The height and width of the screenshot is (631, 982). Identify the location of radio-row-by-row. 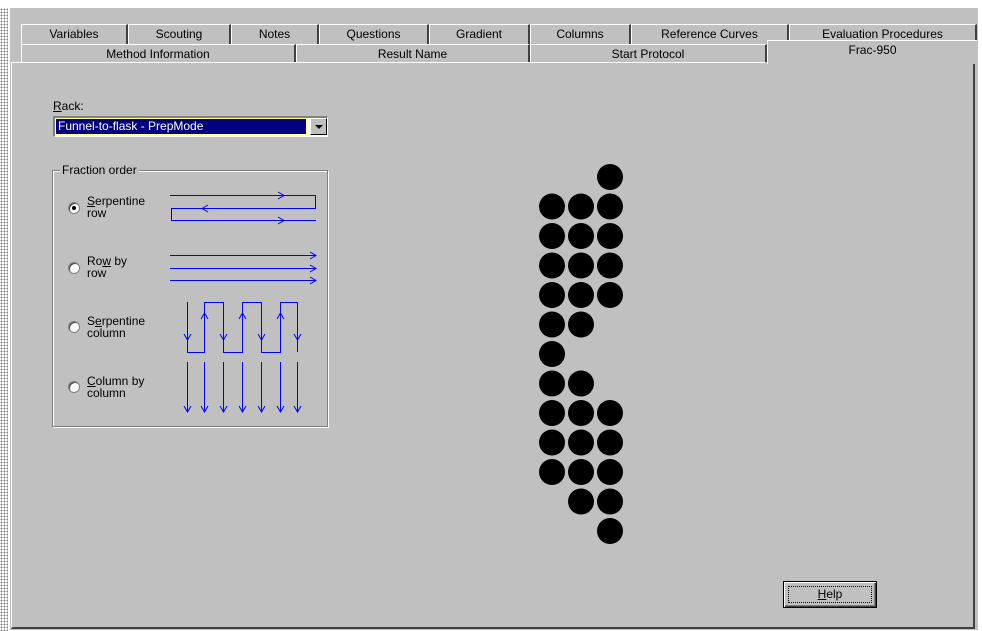
(74, 268).